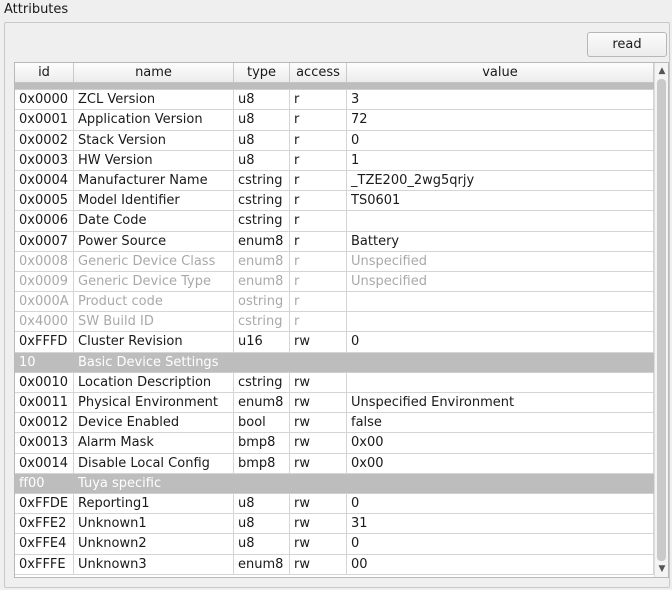  I want to click on table-row: 0x0001 Application Version u8 r 72, so click(334, 120).